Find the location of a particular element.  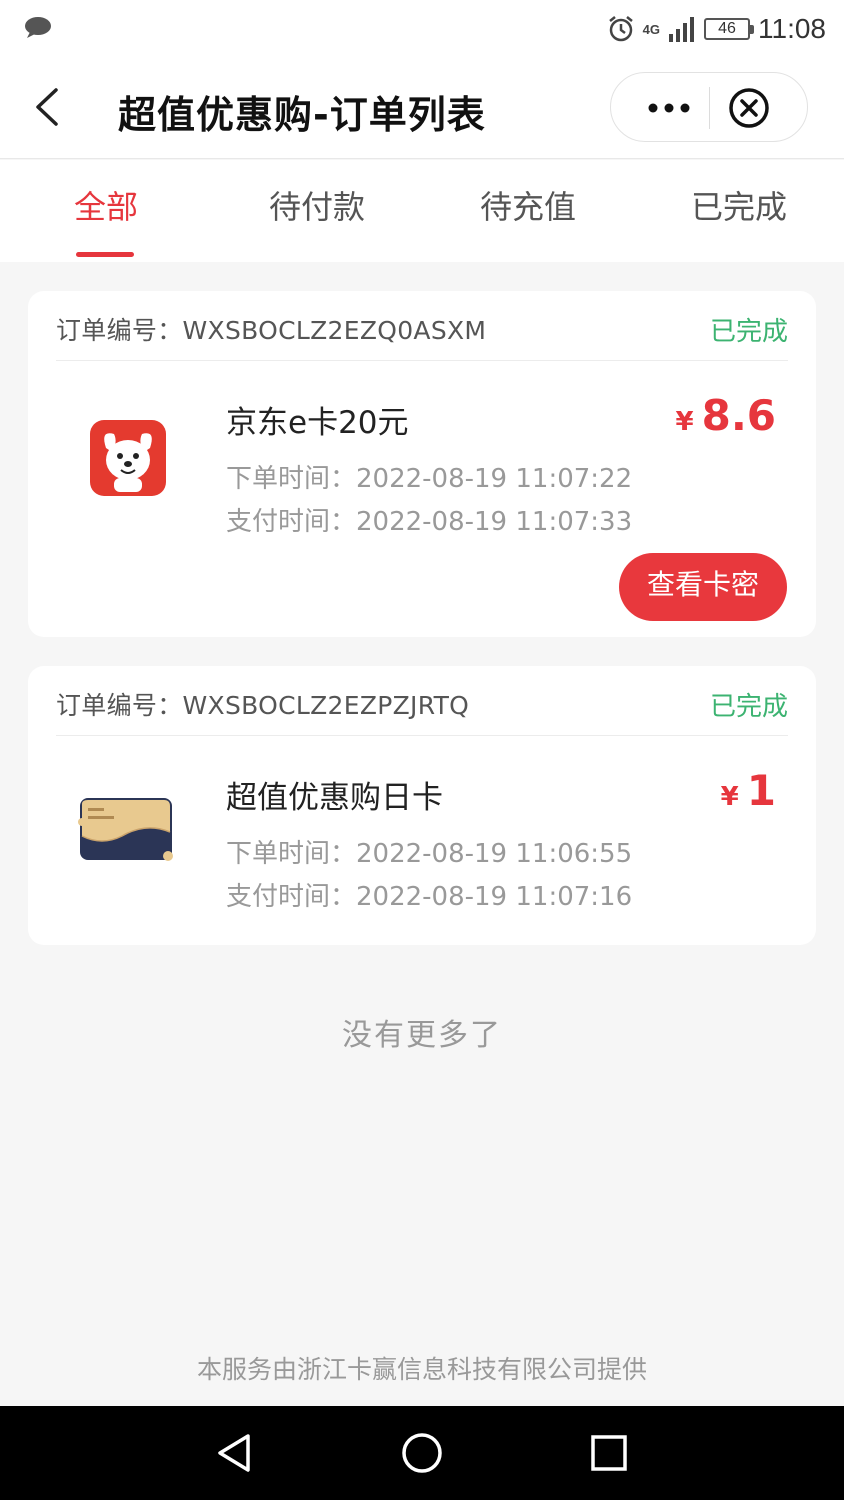

jd-dog-icon is located at coordinates (128, 458).